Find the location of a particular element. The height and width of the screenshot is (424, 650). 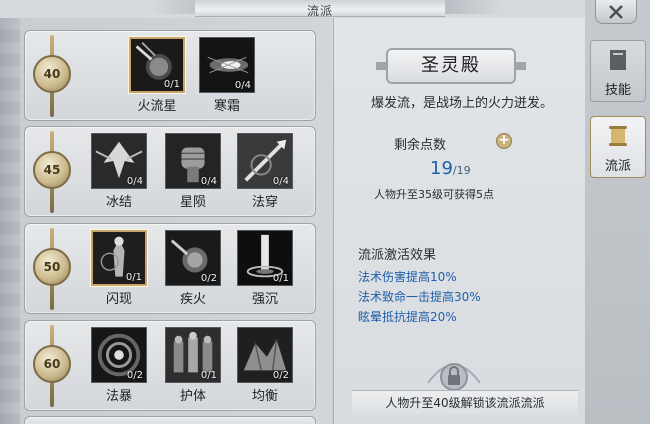

skill-slot-bingjie: 0/4 is located at coordinates (119, 161).